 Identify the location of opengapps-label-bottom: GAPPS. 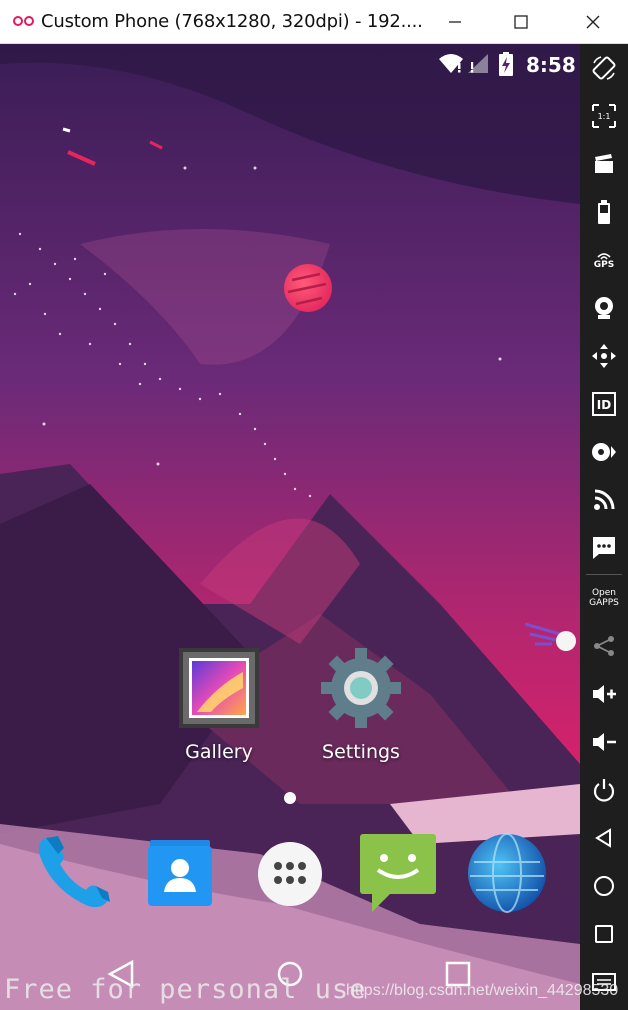
(604, 603).